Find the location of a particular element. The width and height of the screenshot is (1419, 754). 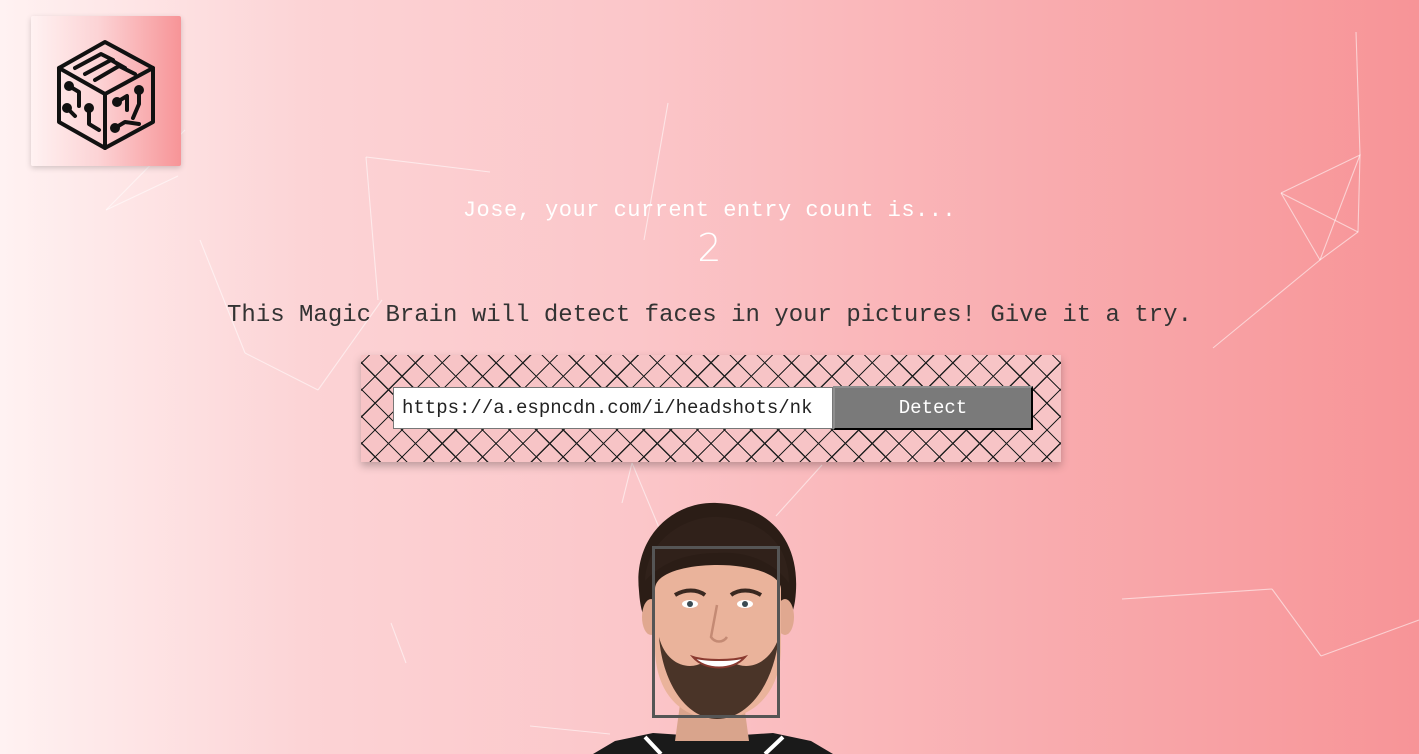

app-logo is located at coordinates (106, 91).